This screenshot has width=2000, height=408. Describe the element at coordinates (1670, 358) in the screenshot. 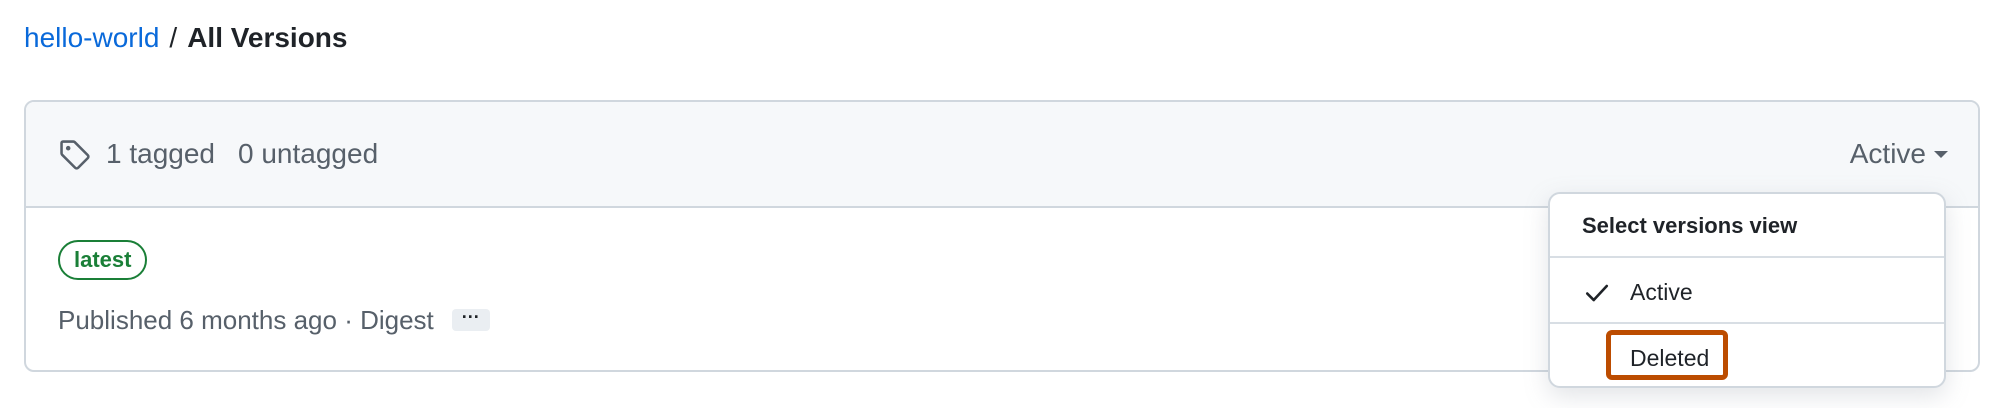

I see `menu-item-label: Deleted` at that location.